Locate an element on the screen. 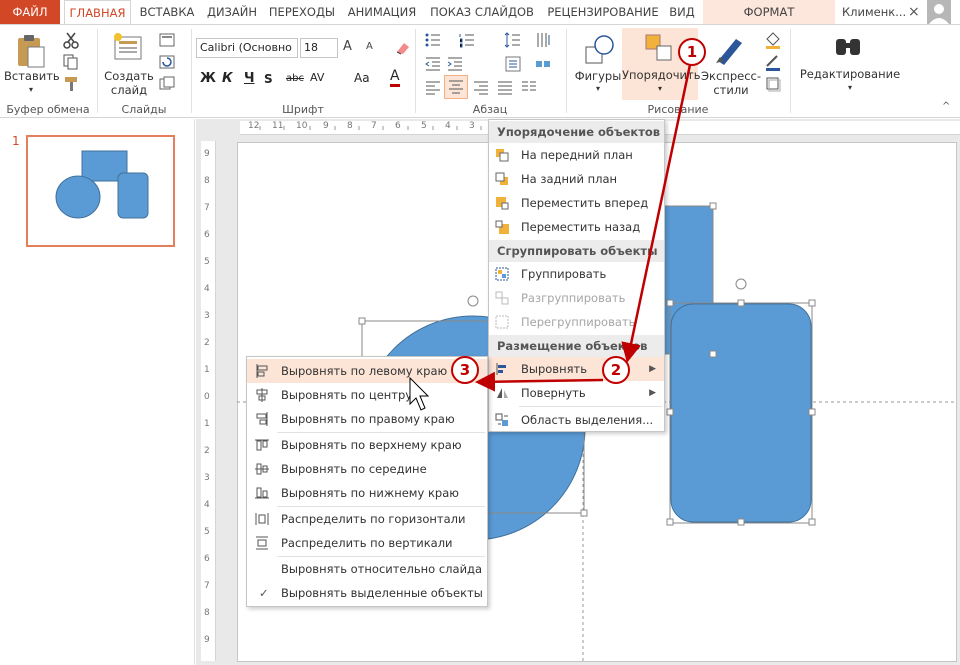 The image size is (960, 665). shapes-label: Фигуры is located at coordinates (598, 76).